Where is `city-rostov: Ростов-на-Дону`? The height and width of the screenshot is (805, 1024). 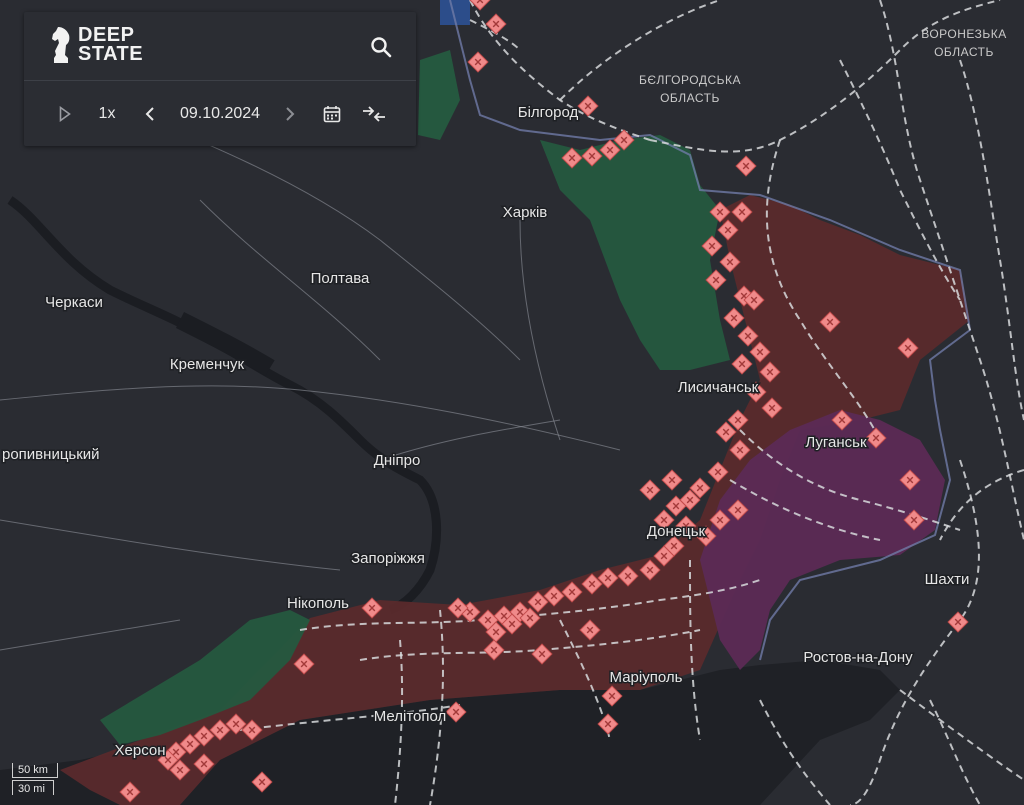
city-rostov: Ростов-на-Дону is located at coordinates (858, 657).